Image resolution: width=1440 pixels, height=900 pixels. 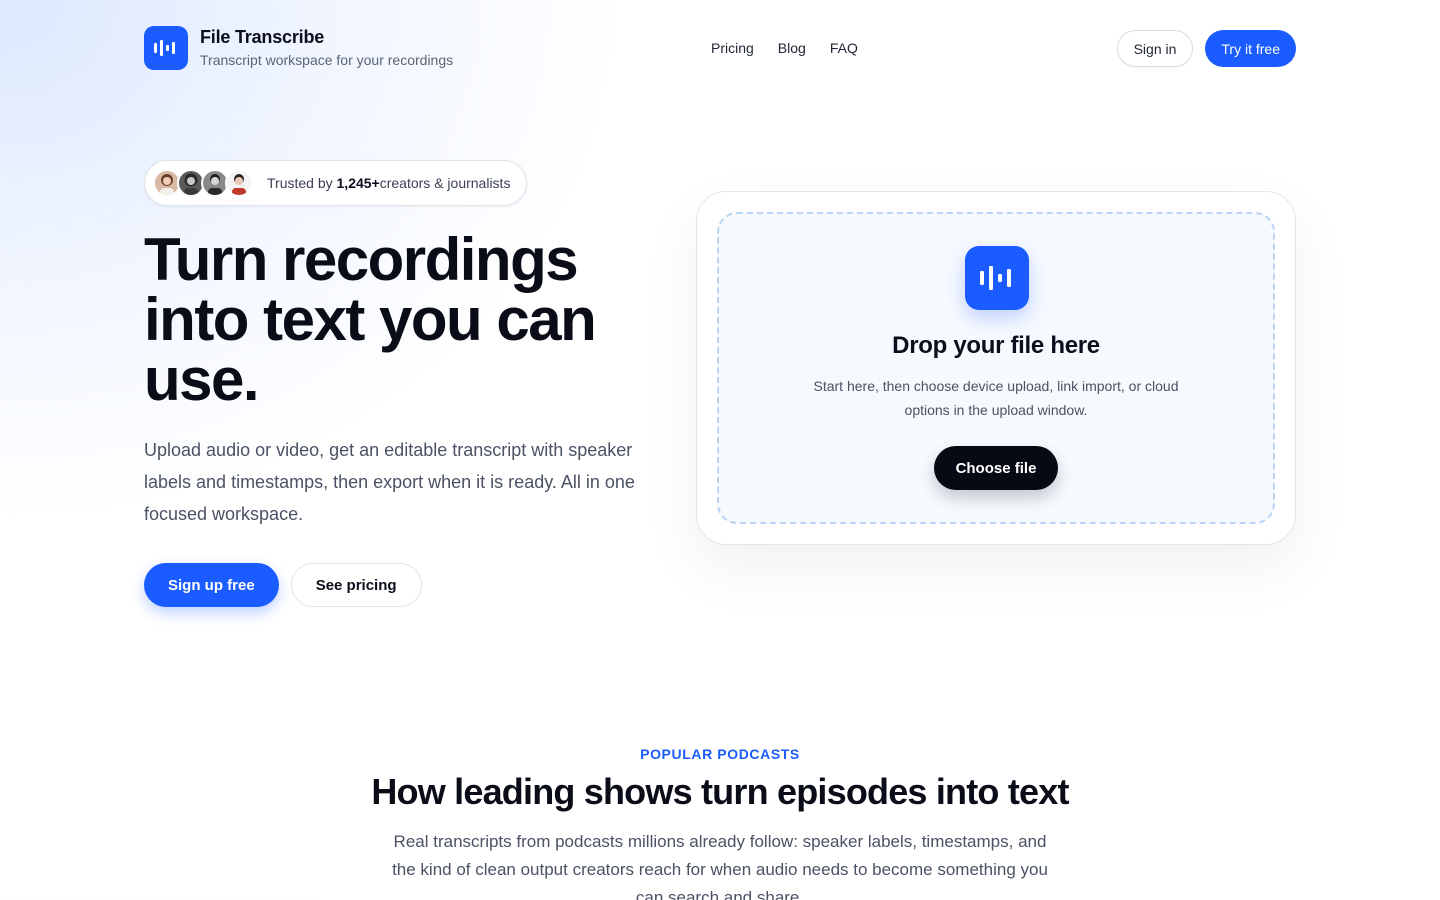 What do you see at coordinates (732, 48) in the screenshot?
I see `nav-link-pricing: Pricing` at bounding box center [732, 48].